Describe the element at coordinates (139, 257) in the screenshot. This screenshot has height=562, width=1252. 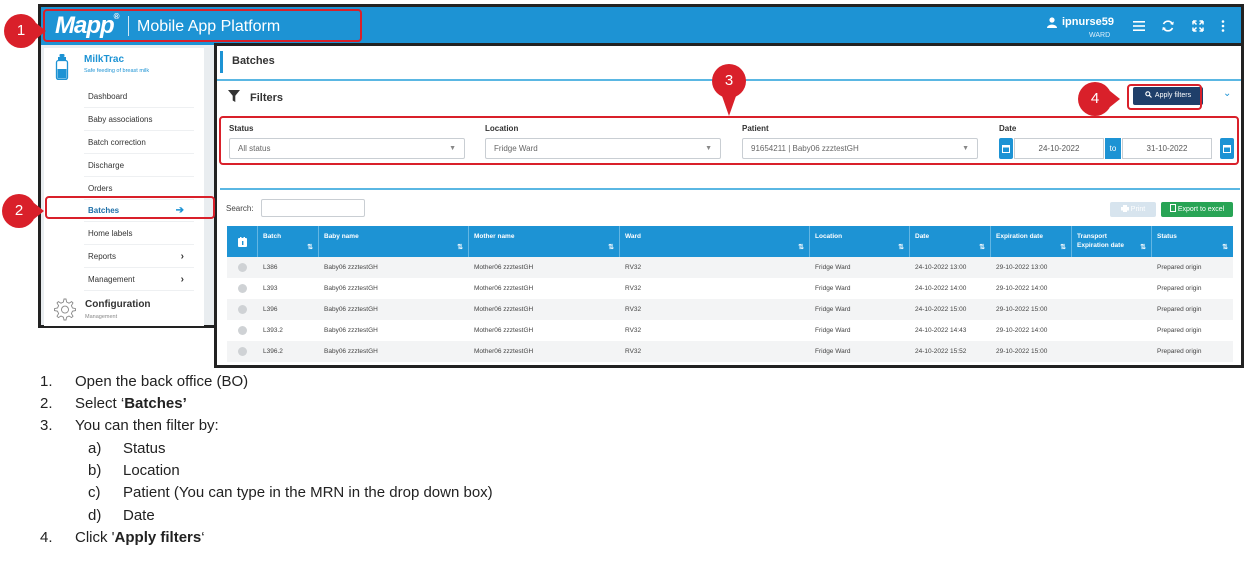
I see `sidebar-item-reports: Reports ›` at that location.